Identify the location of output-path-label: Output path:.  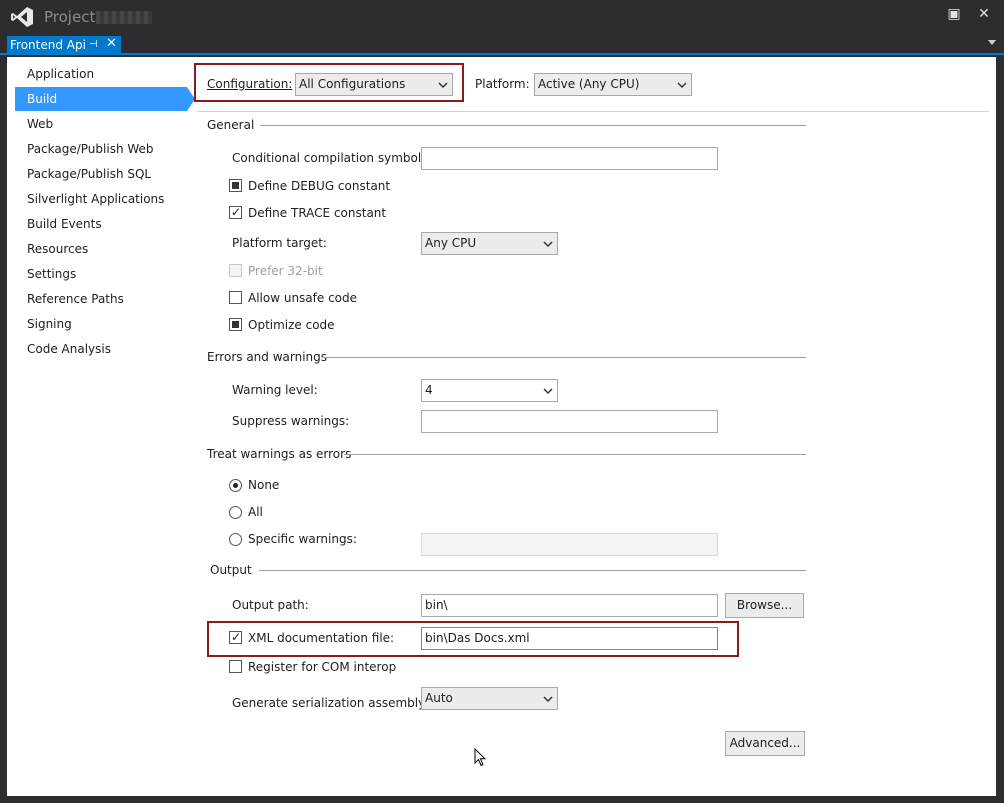
(270, 605).